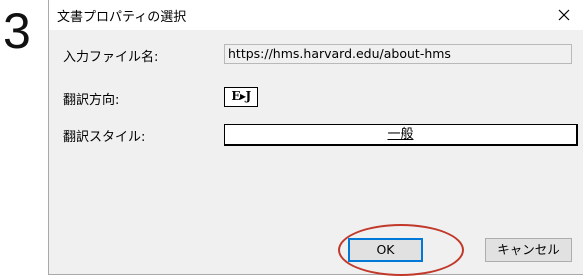 The width and height of the screenshot is (583, 276). What do you see at coordinates (241, 97) in the screenshot?
I see `translation-direction-icon: E▸J` at bounding box center [241, 97].